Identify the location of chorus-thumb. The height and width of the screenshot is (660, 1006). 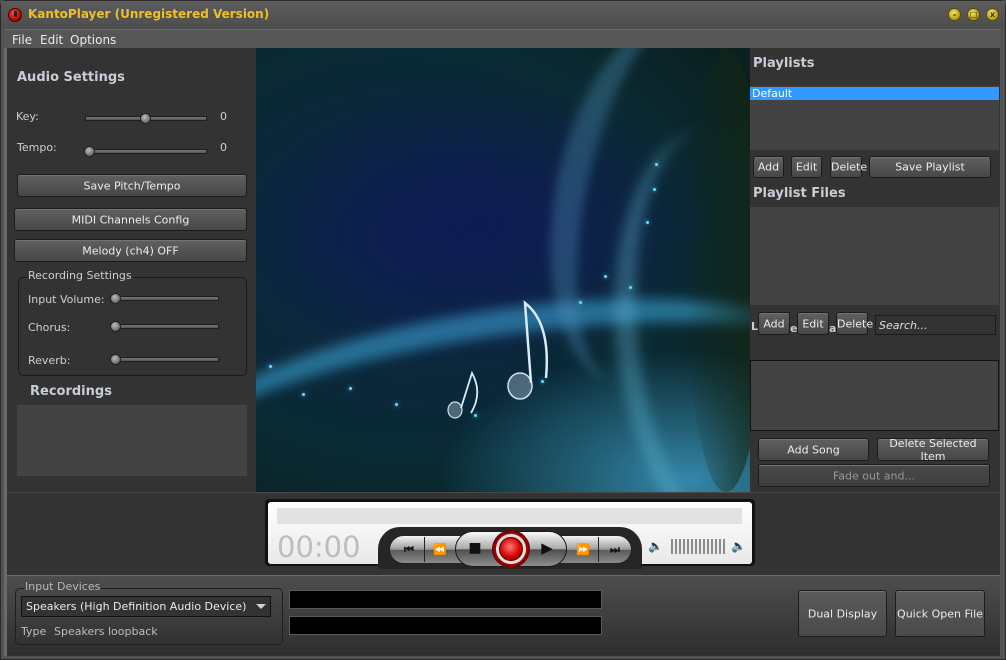
(115, 326).